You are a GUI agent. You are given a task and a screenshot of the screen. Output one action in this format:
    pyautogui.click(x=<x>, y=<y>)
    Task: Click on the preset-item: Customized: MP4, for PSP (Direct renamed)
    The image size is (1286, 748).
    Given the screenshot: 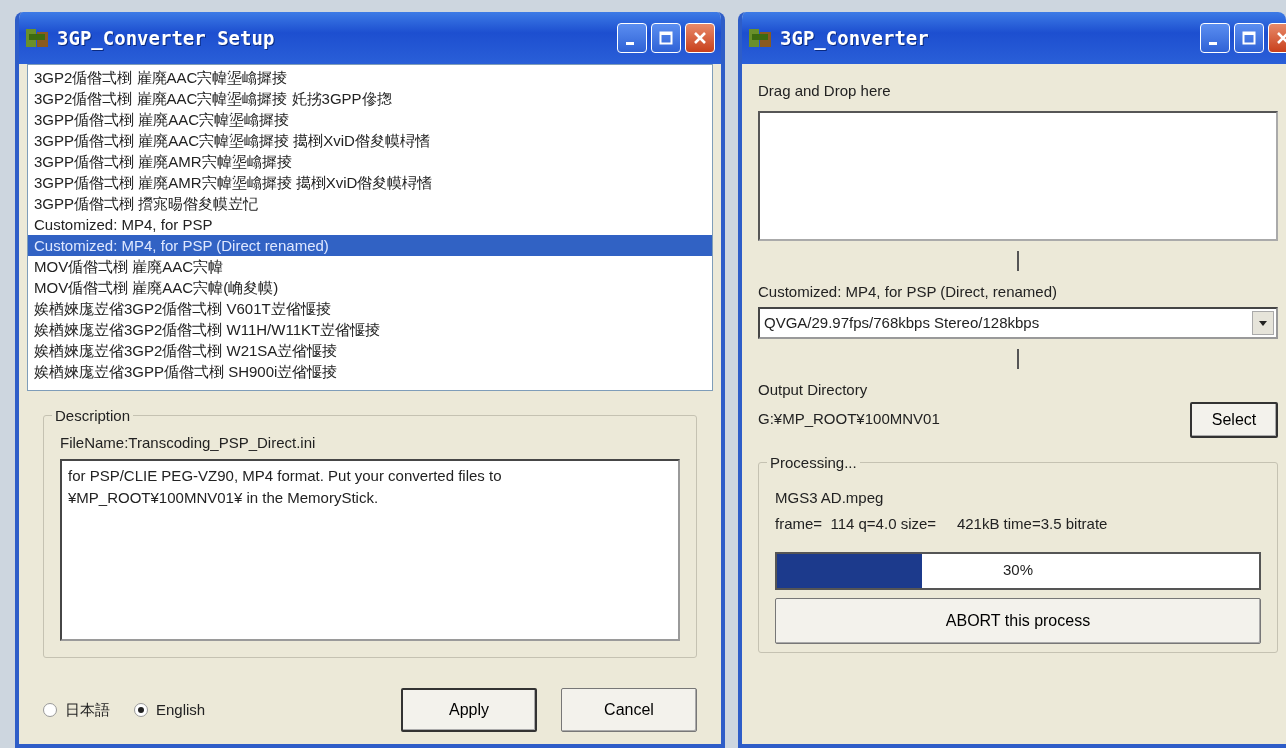 What is the action you would take?
    pyautogui.click(x=370, y=245)
    